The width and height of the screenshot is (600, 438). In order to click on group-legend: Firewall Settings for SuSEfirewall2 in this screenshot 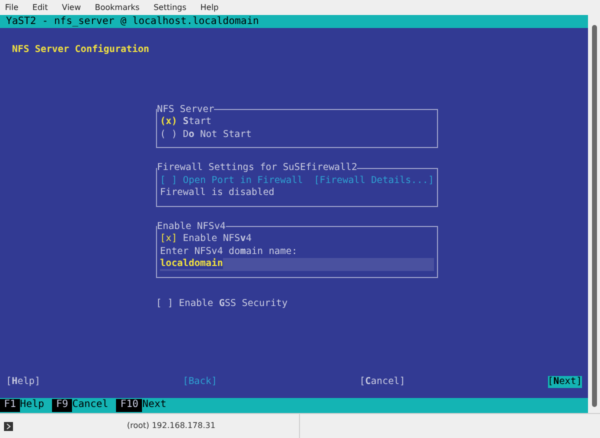, I will do `click(257, 167)`.